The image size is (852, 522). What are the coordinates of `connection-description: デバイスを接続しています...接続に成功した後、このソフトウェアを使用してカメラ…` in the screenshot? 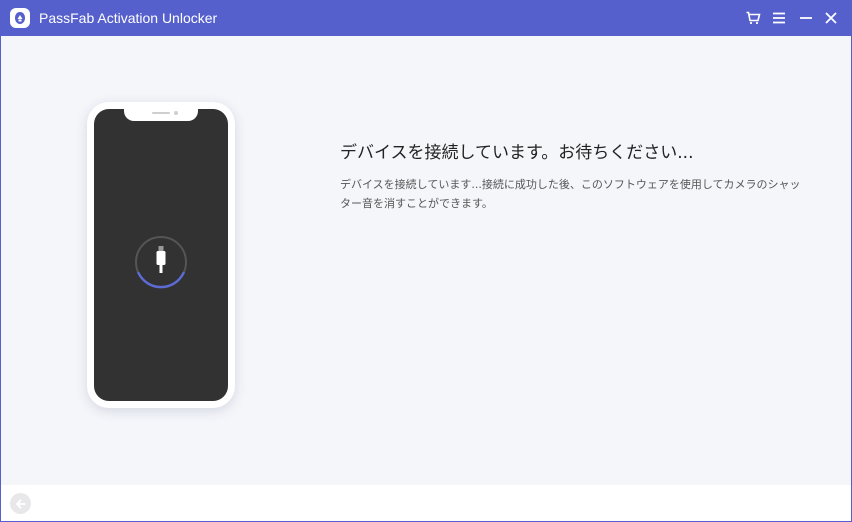 It's located at (570, 194).